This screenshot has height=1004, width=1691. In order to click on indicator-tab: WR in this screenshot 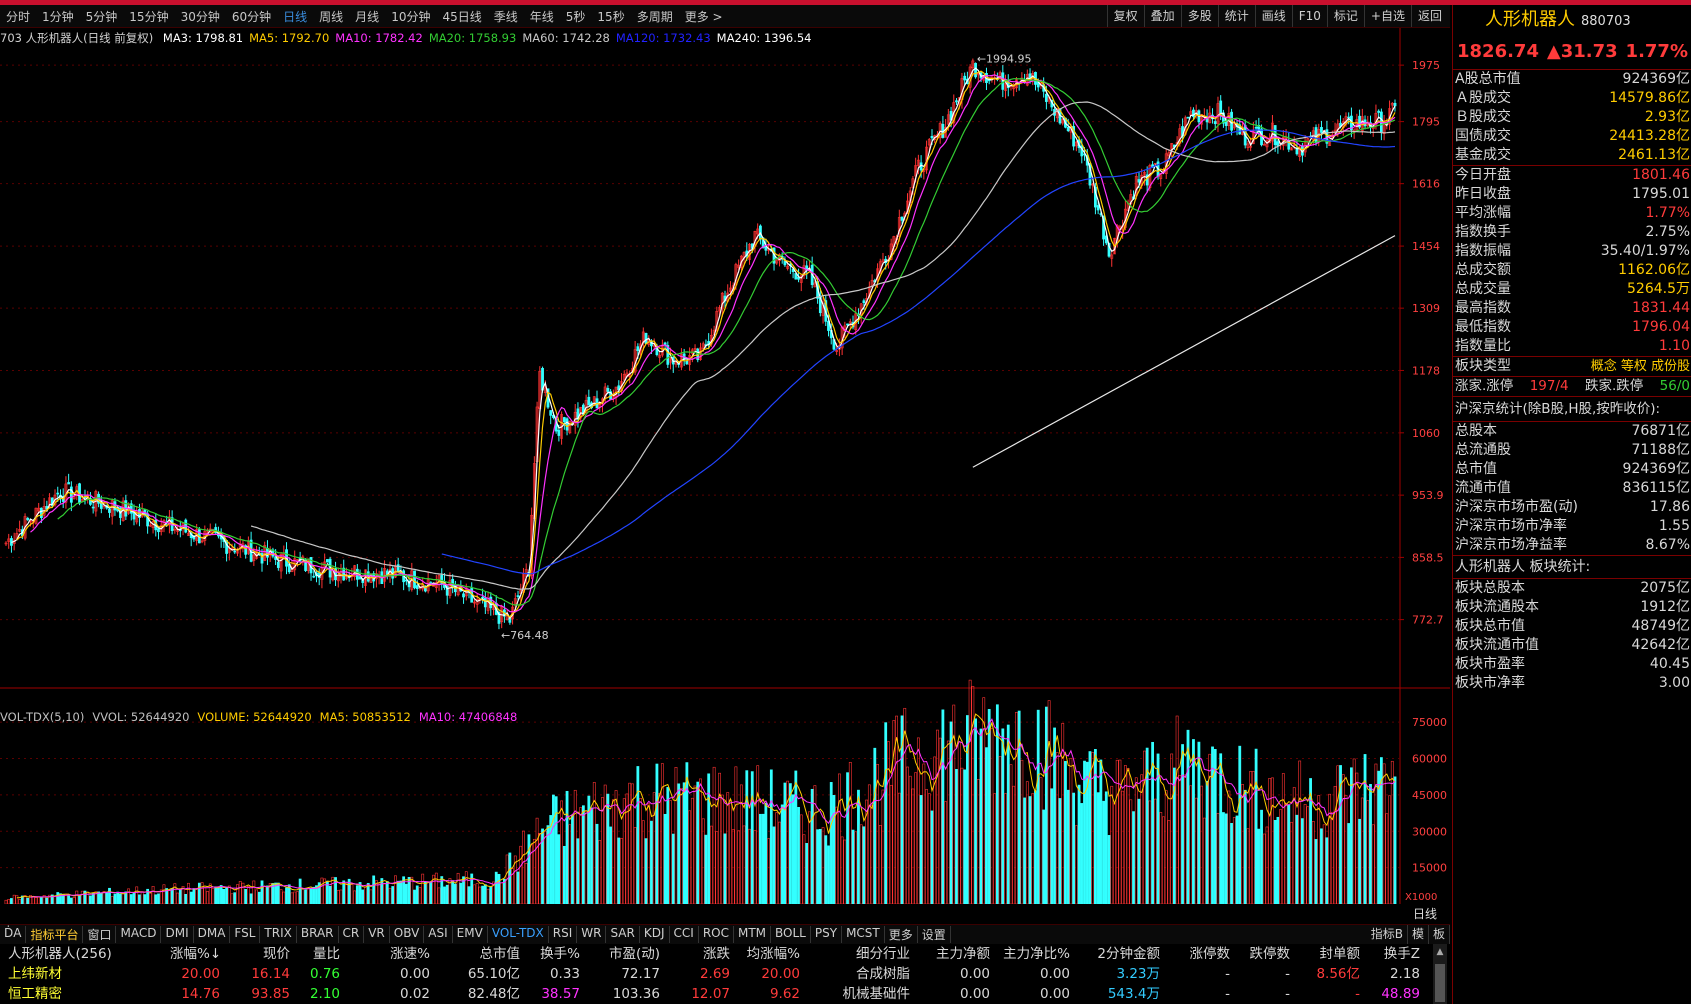, I will do `click(592, 934)`.